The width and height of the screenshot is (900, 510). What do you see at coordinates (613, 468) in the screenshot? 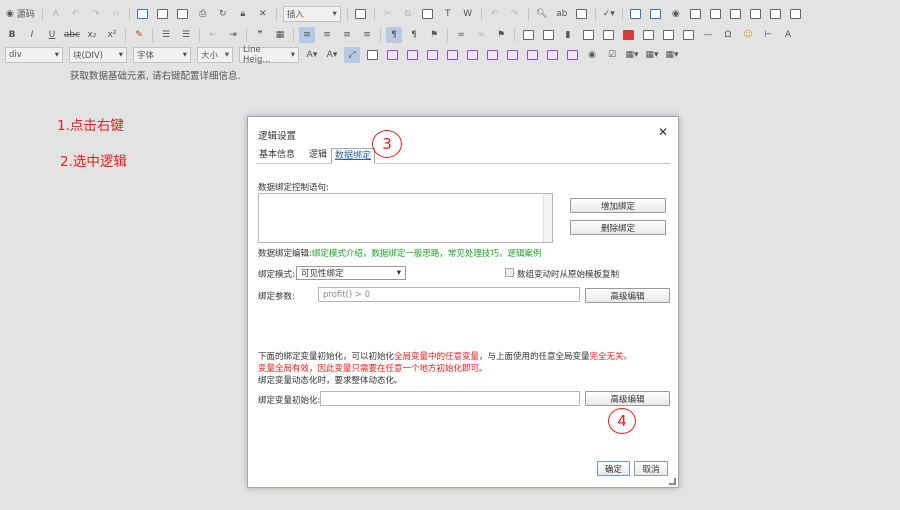
I see `ok-button: 确定` at bounding box center [613, 468].